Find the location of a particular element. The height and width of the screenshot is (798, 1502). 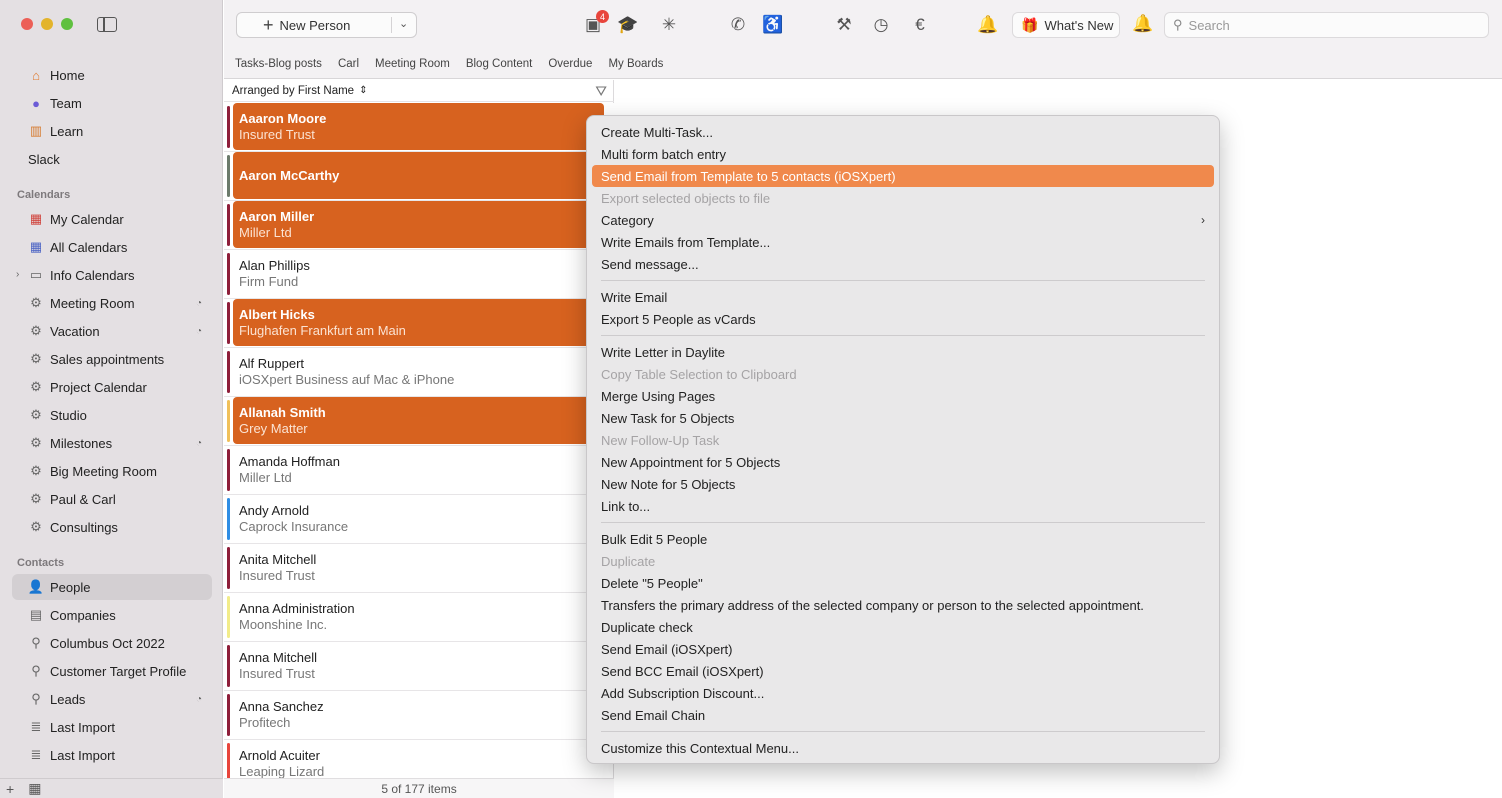

sidebar-item-team: ● Team is located at coordinates (112, 103).